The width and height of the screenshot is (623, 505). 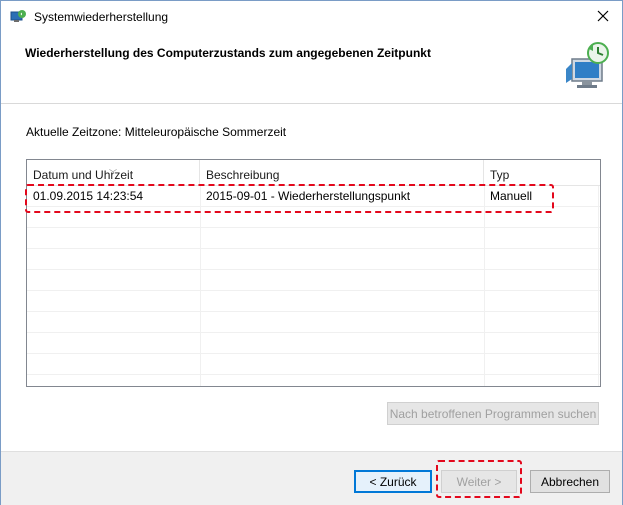 I want to click on scan-affected-programs-button: Nach betroffenen Programmen suchen, so click(x=493, y=413).